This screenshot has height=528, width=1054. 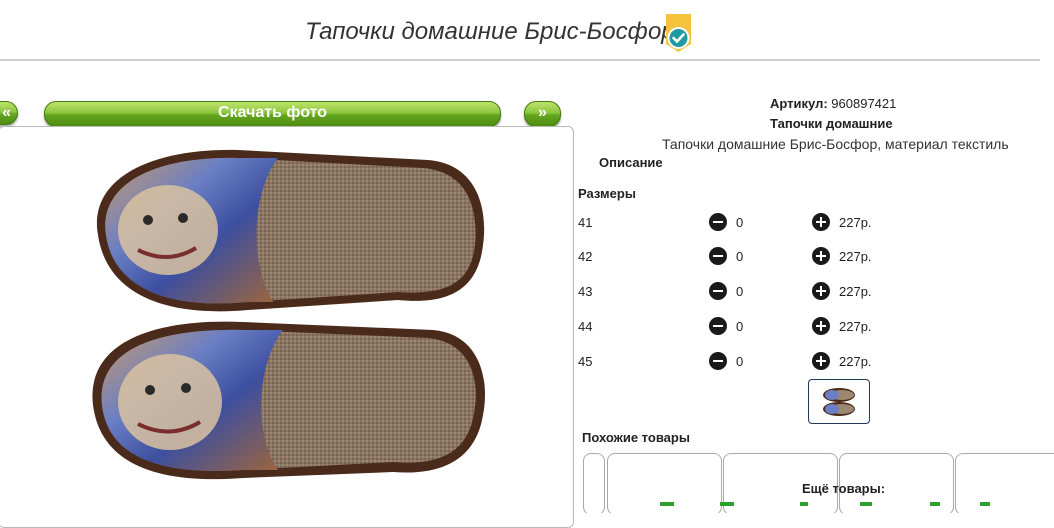 I want to click on page-header: Тапочки домашние Брис-Босфор, so click(x=527, y=34).